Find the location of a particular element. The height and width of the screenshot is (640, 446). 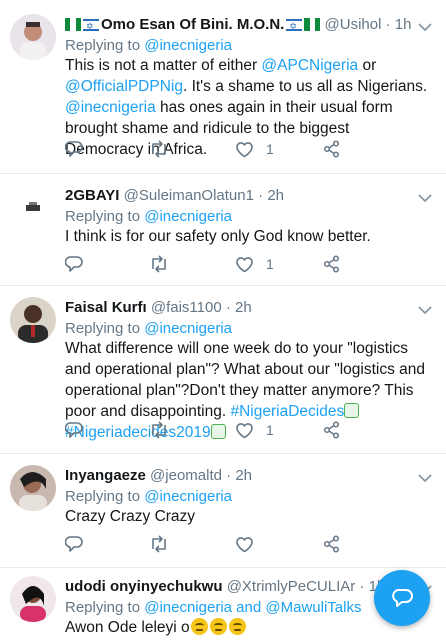

tweet-text: Awon Ode leleyi o is located at coordinates (248, 627).